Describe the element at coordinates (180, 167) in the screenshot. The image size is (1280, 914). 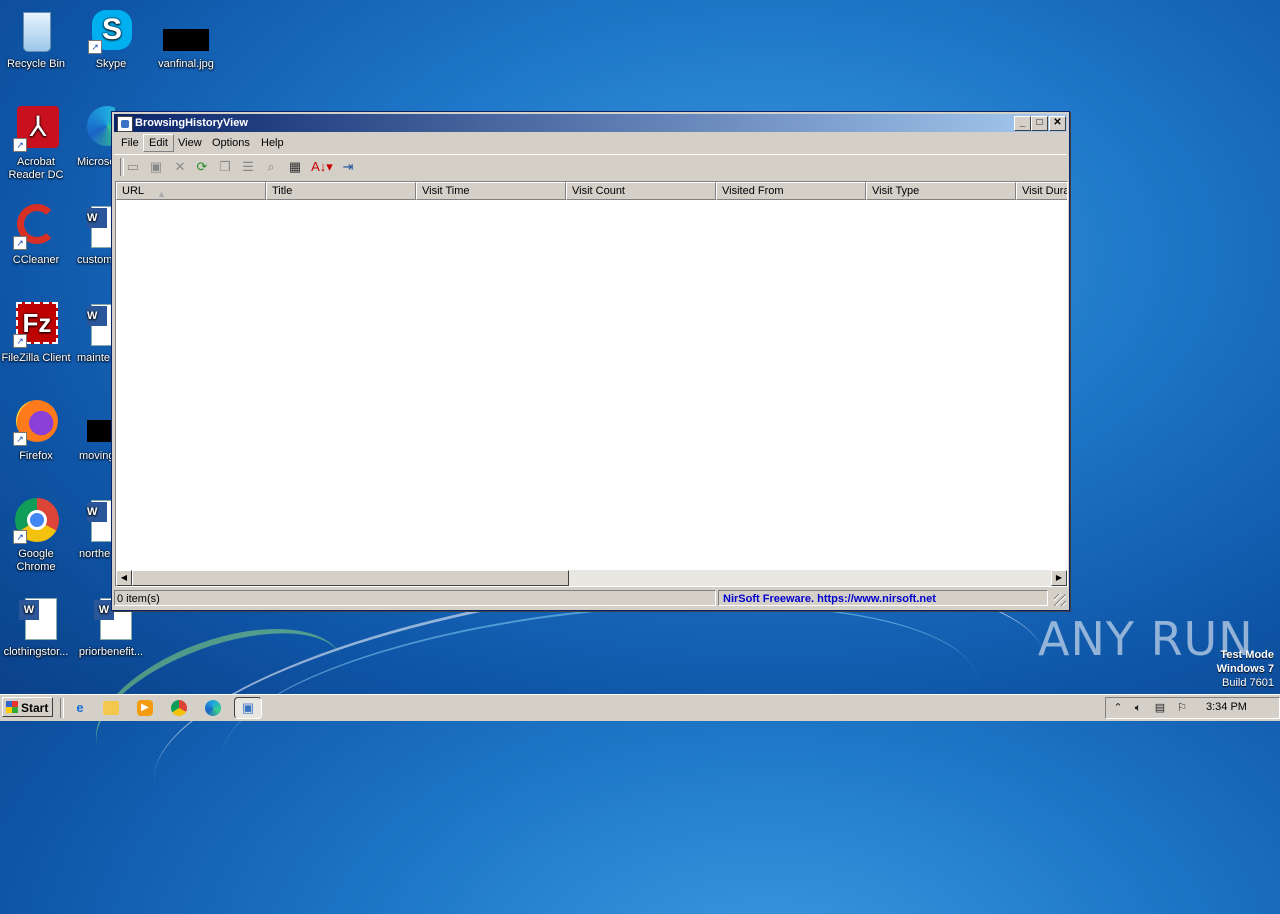
I see `delete-icon: ✕` at that location.